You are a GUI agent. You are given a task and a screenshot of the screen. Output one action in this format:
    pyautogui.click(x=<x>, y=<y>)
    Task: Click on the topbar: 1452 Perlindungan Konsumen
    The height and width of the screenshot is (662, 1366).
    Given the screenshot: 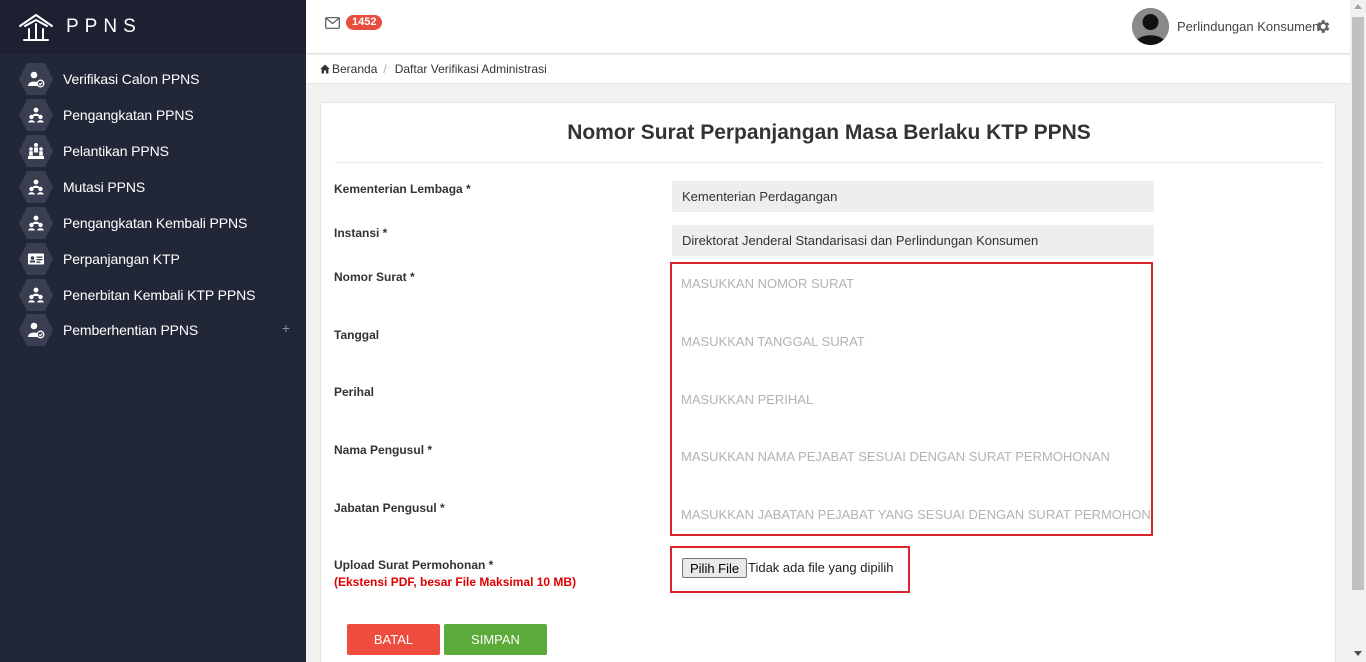 What is the action you would take?
    pyautogui.click(x=828, y=27)
    